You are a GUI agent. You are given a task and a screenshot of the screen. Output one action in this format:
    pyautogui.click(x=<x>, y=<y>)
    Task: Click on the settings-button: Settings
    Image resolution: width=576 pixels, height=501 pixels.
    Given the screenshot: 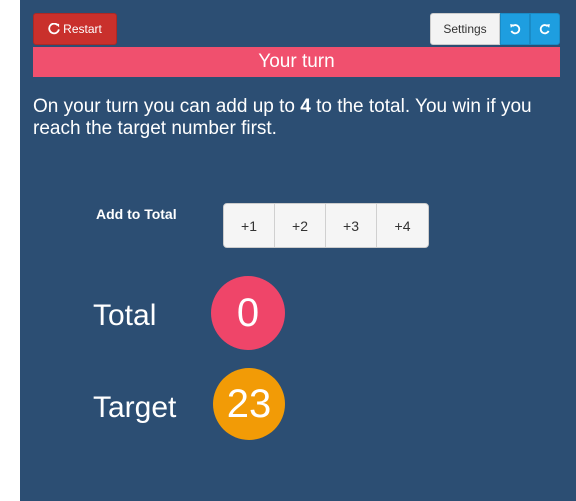 What is the action you would take?
    pyautogui.click(x=465, y=29)
    